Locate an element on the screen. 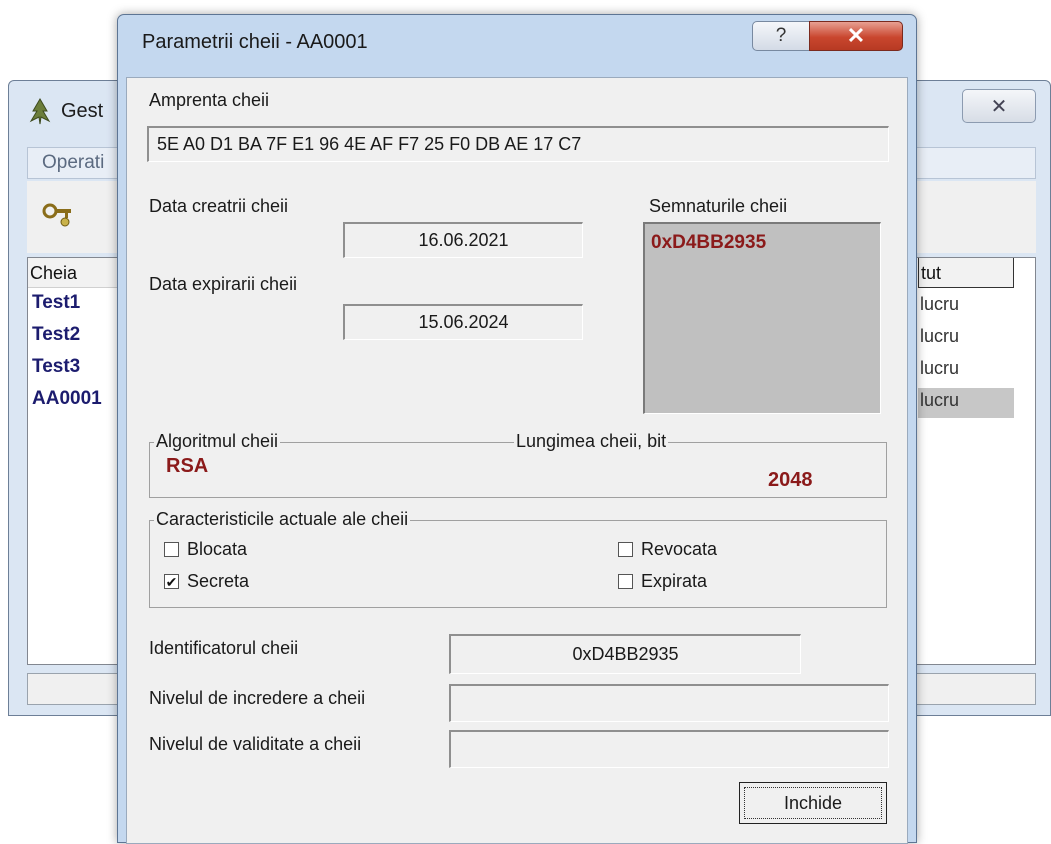 The width and height of the screenshot is (1051, 844). identifier-value: 0xD4BB2935 is located at coordinates (625, 654).